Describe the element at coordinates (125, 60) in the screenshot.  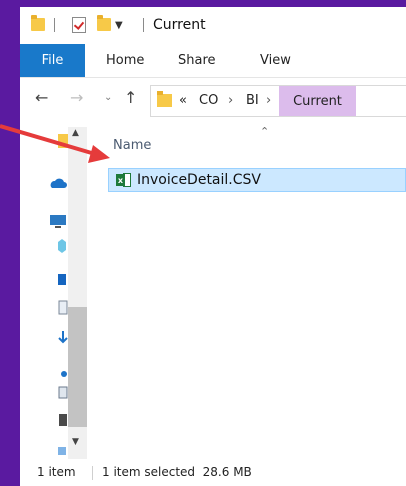
I see `tab-home: Home` at that location.